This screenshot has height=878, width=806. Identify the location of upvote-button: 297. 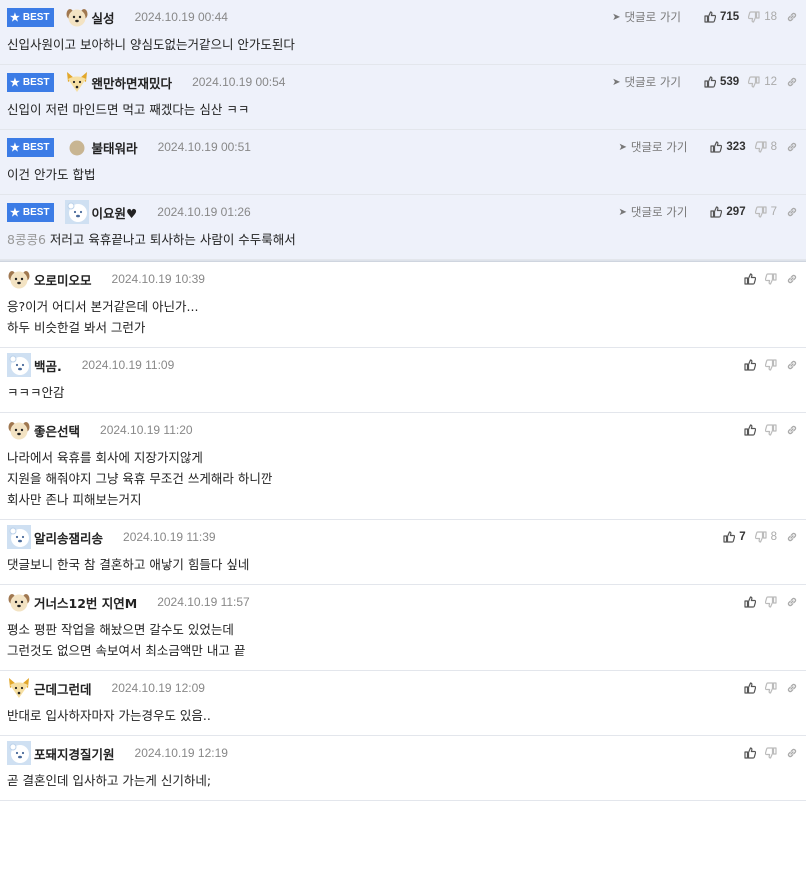
(728, 212).